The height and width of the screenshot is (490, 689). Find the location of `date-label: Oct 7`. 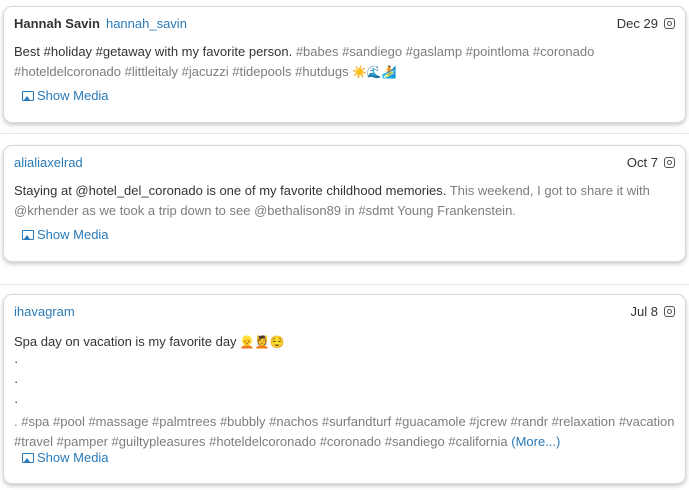

date-label: Oct 7 is located at coordinates (642, 162).